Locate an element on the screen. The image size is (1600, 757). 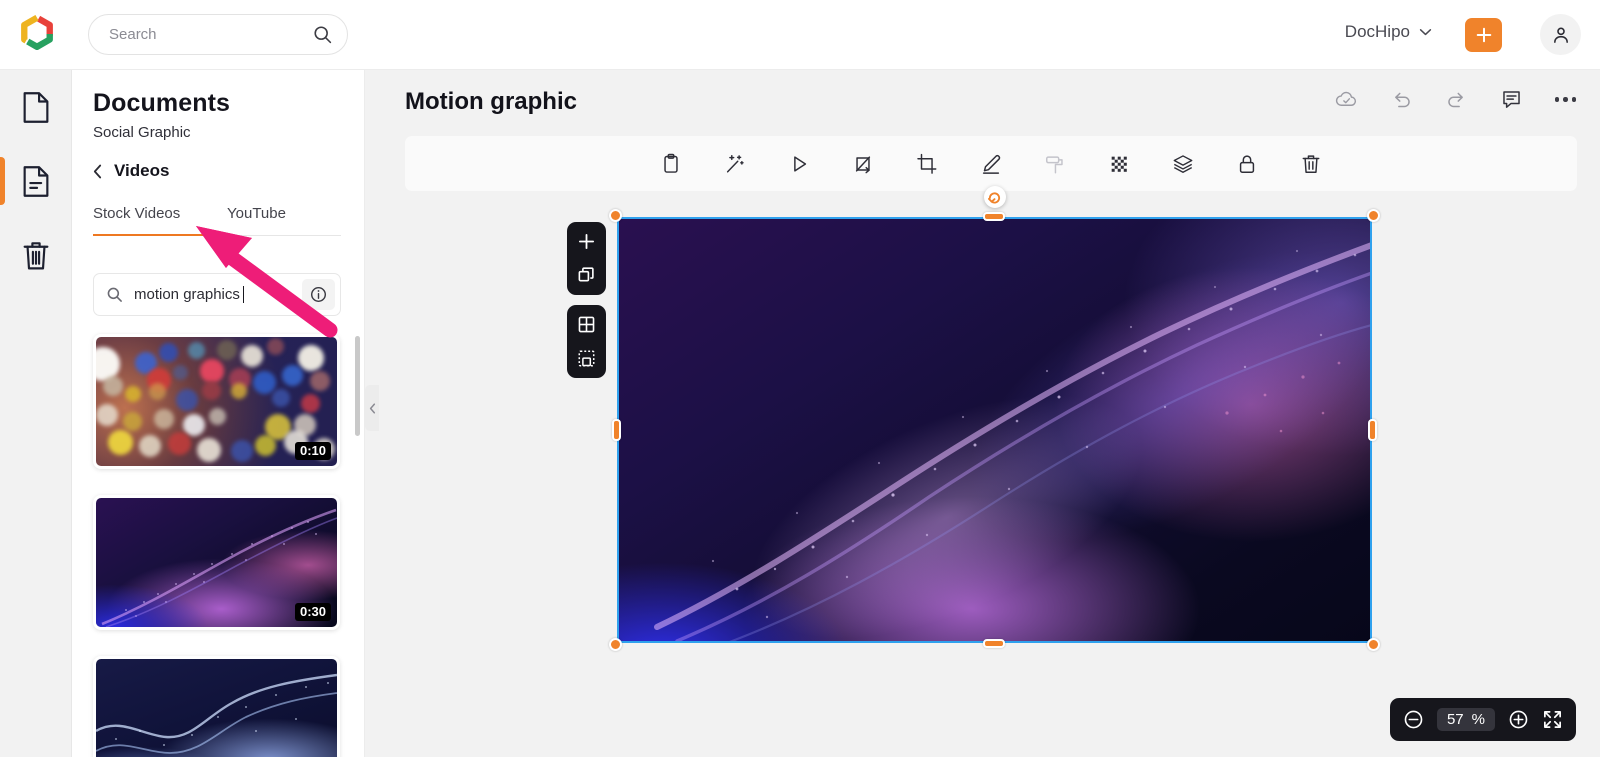
dochipo-logo is located at coordinates (37, 34).